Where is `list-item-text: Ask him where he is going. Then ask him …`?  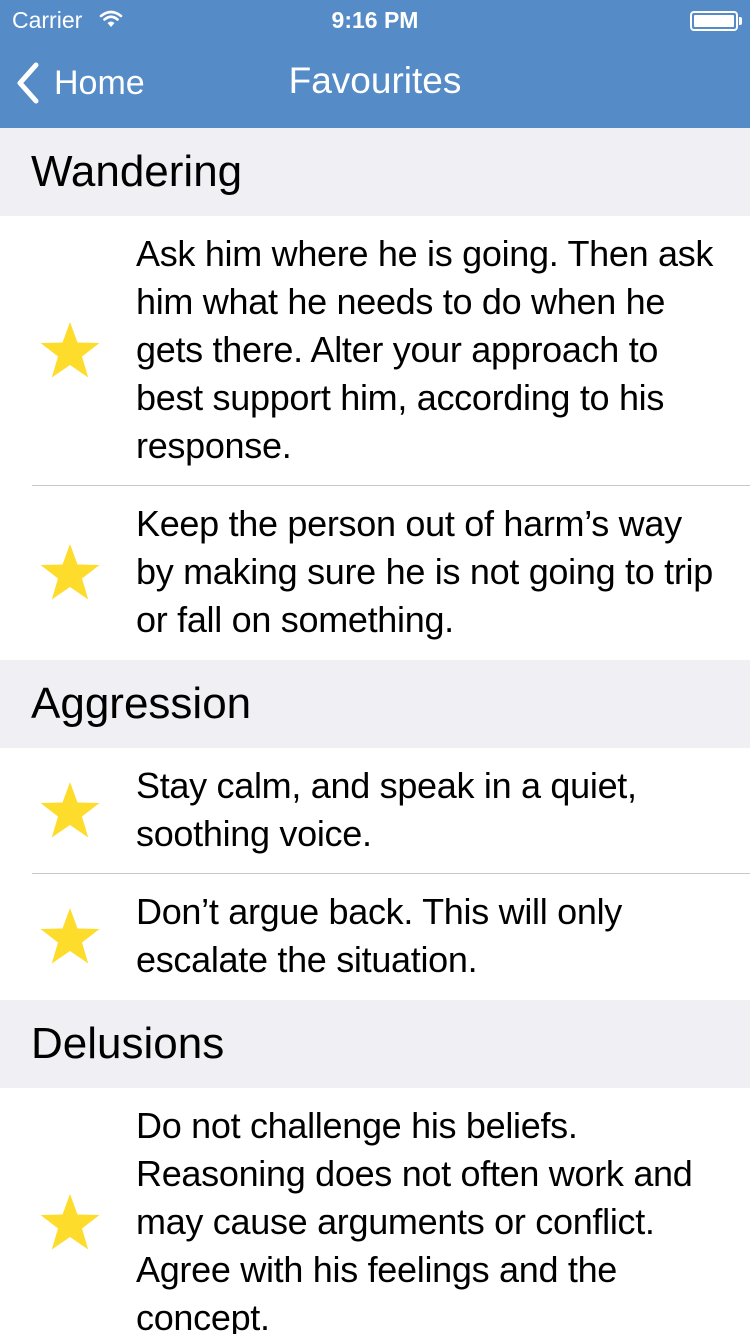 list-item-text: Ask him where he is going. Then ask him … is located at coordinates (425, 349).